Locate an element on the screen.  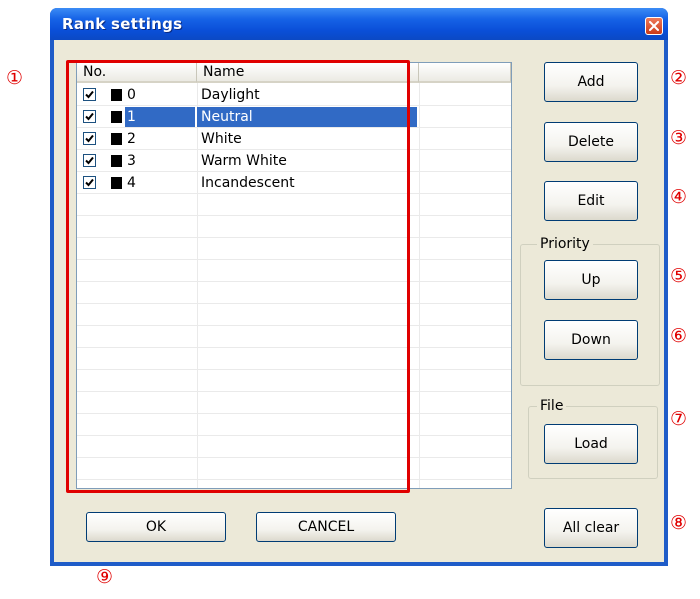
callout-4: ④ is located at coordinates (679, 197).